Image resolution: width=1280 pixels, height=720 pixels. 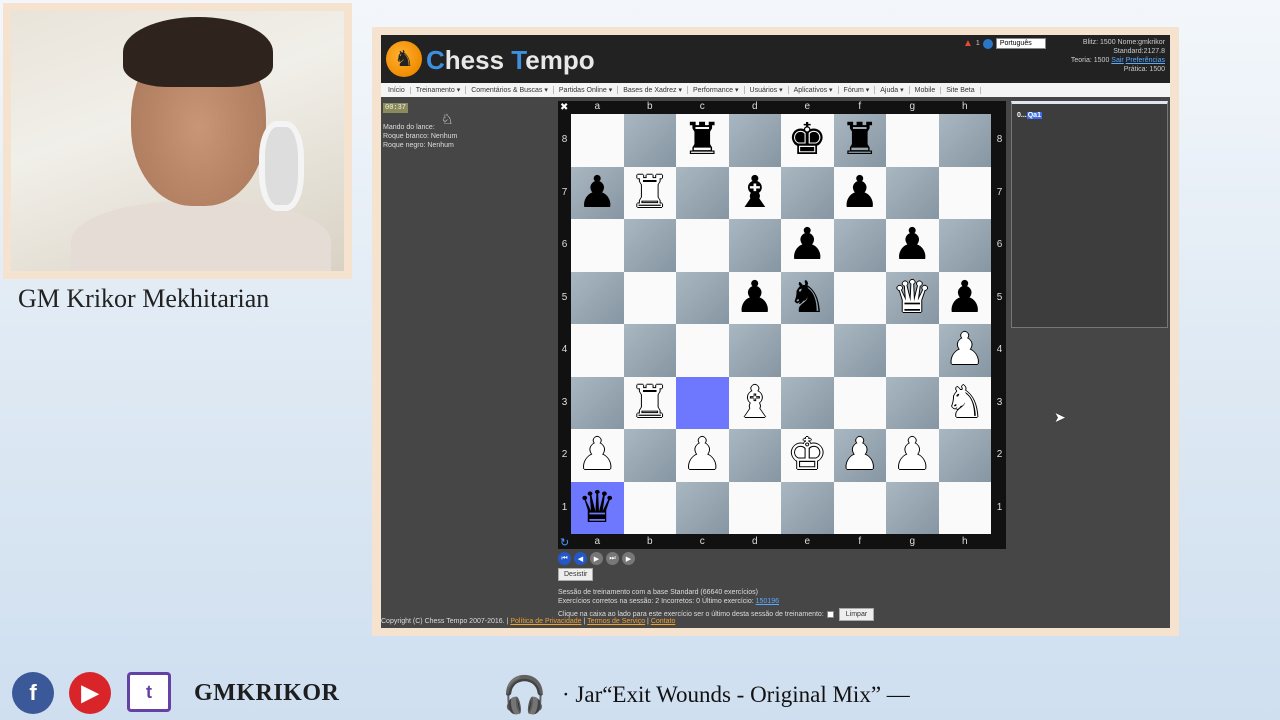 I want to click on square-f4, so click(x=859, y=350).